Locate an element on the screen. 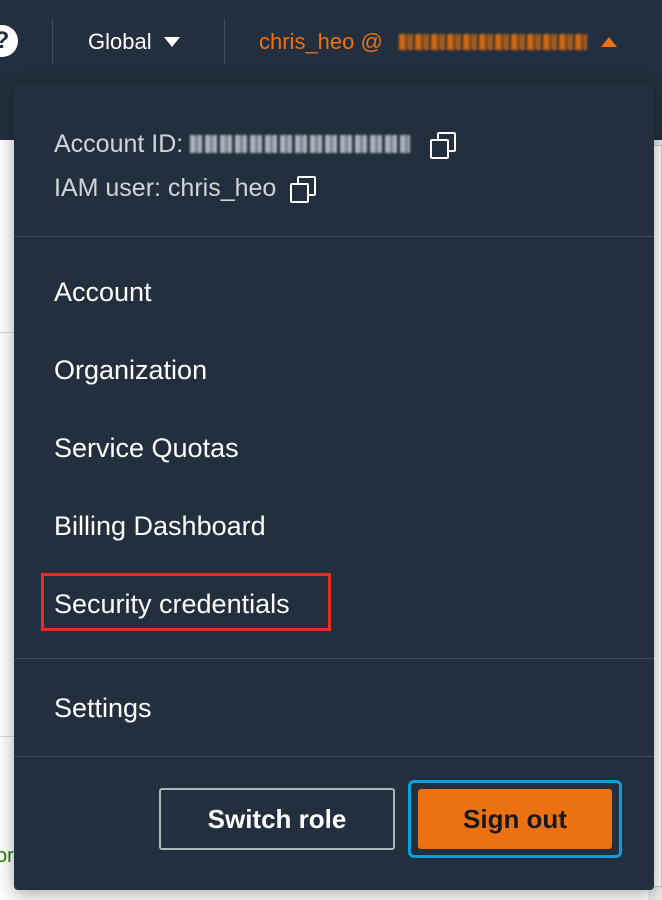 The width and height of the screenshot is (662, 900). caret-down-icon is located at coordinates (171, 42).